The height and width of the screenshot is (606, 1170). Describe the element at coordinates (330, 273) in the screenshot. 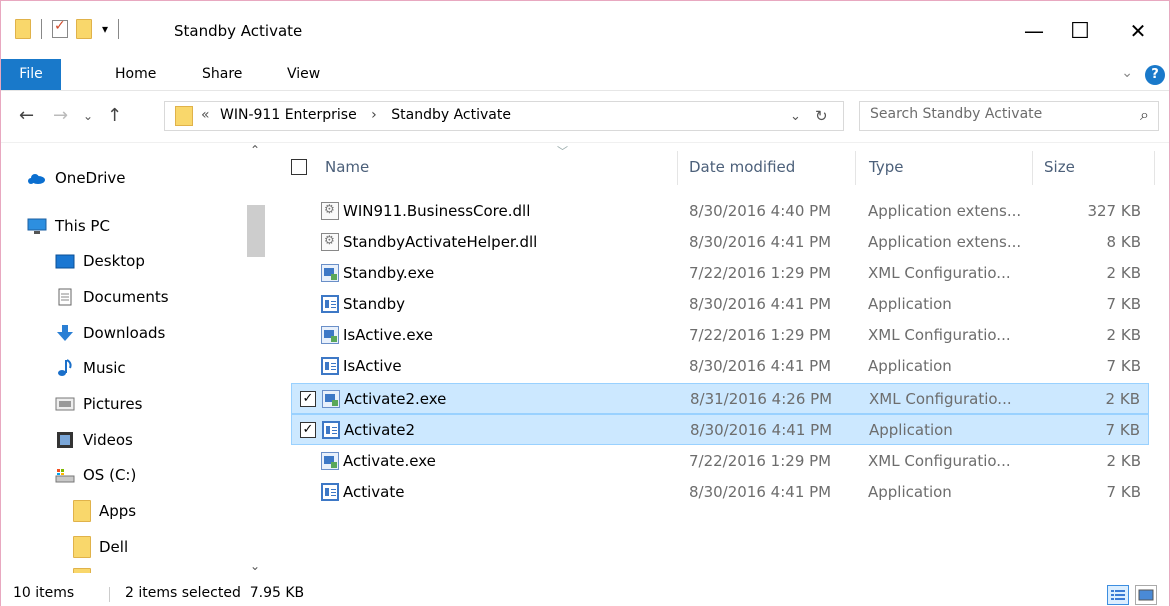

I see `xml-config-icon` at that location.